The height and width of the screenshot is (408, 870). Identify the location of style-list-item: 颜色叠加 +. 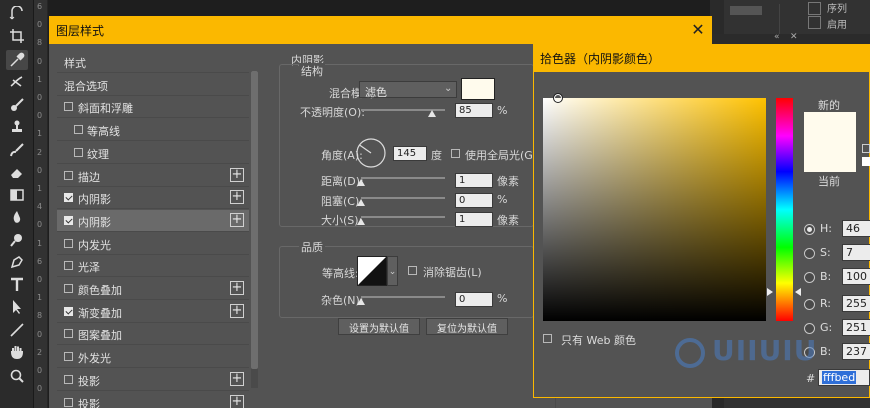
(153, 289).